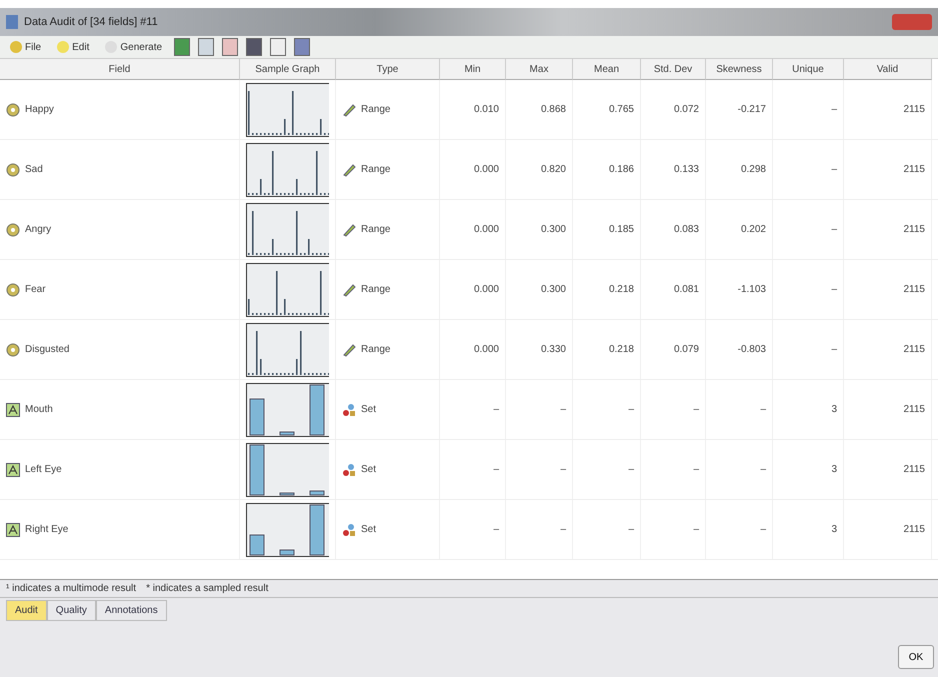  I want to click on column-header: Min, so click(473, 69).